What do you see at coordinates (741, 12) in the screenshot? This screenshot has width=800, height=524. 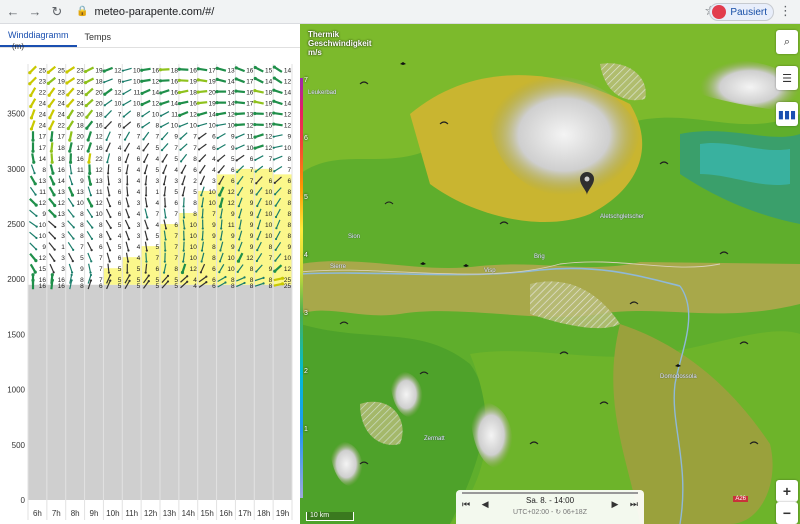 I see `profile-pause-button: Pausiert` at bounding box center [741, 12].